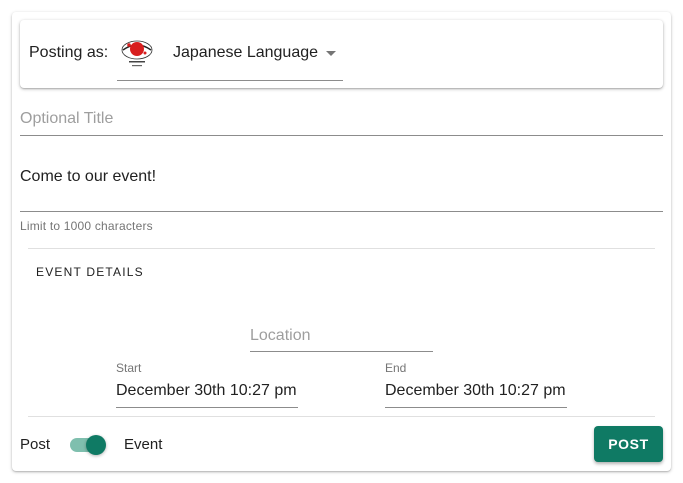  I want to click on toggle-thumb, so click(96, 445).